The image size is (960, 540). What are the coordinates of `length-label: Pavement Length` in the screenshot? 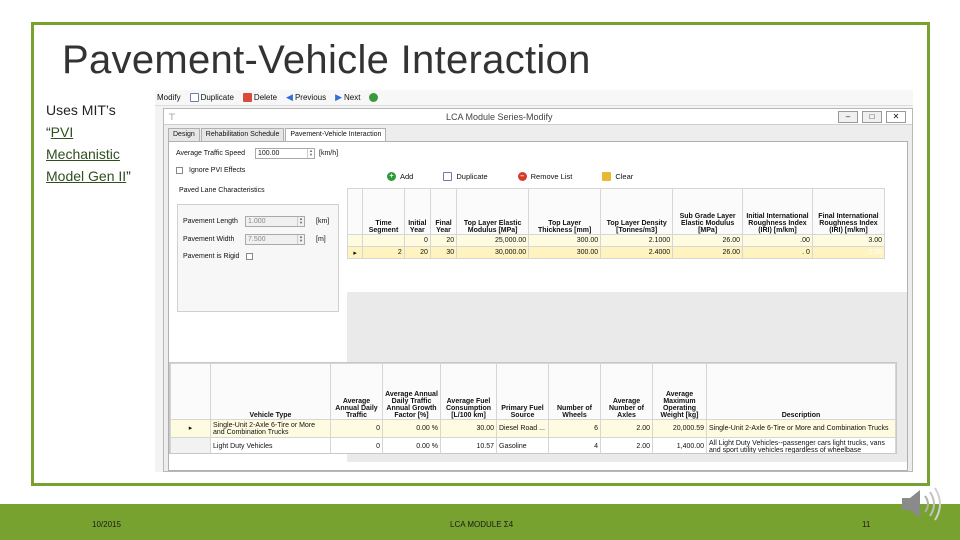 It's located at (210, 221).